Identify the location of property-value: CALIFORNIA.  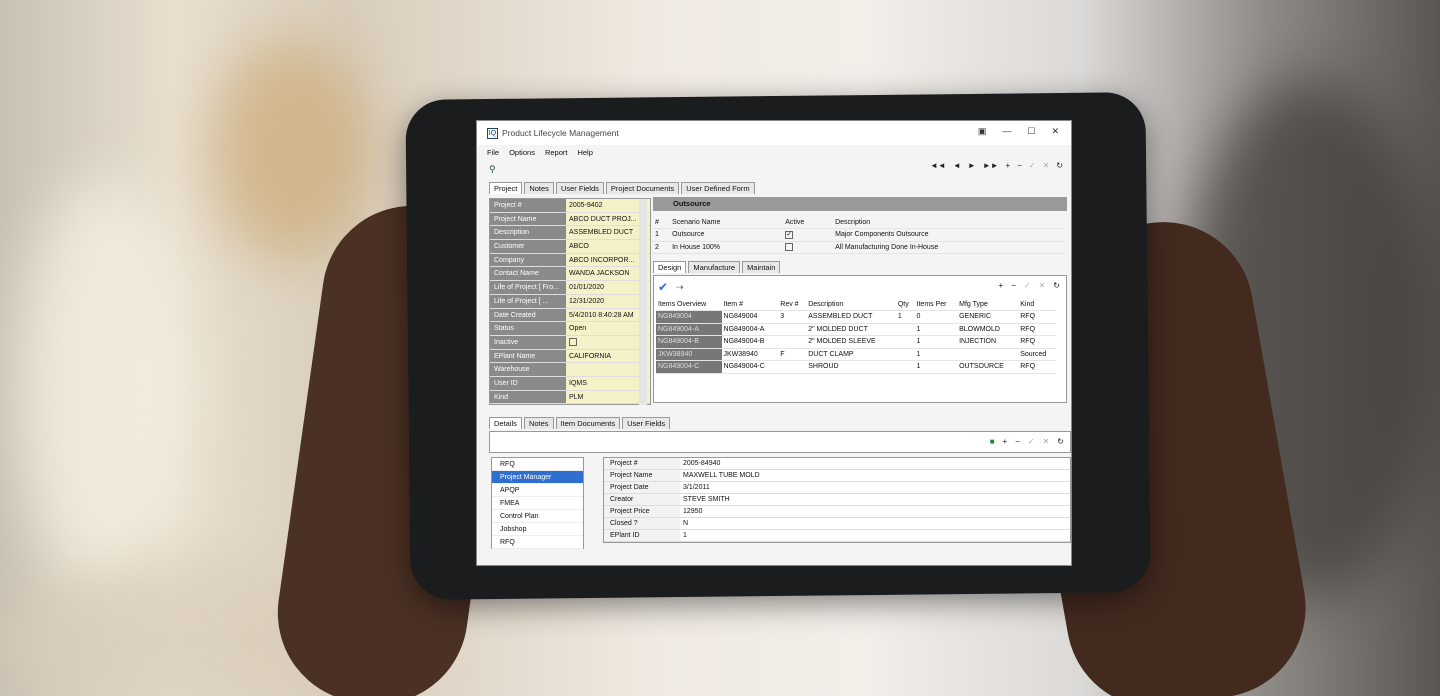
(608, 356).